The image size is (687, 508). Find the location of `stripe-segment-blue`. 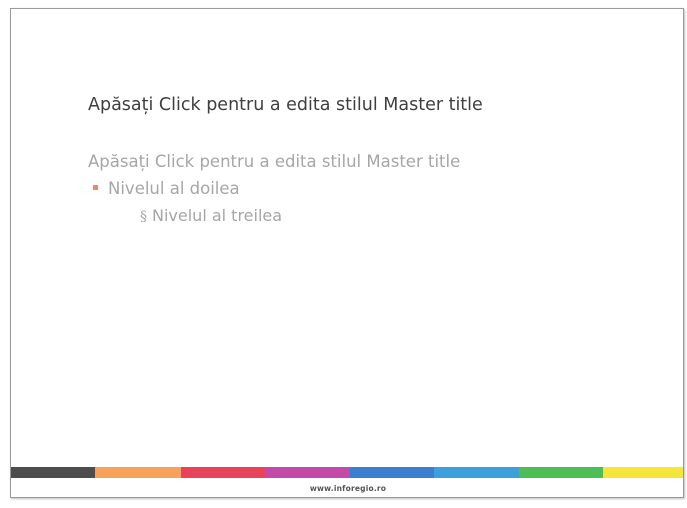

stripe-segment-blue is located at coordinates (392, 472).